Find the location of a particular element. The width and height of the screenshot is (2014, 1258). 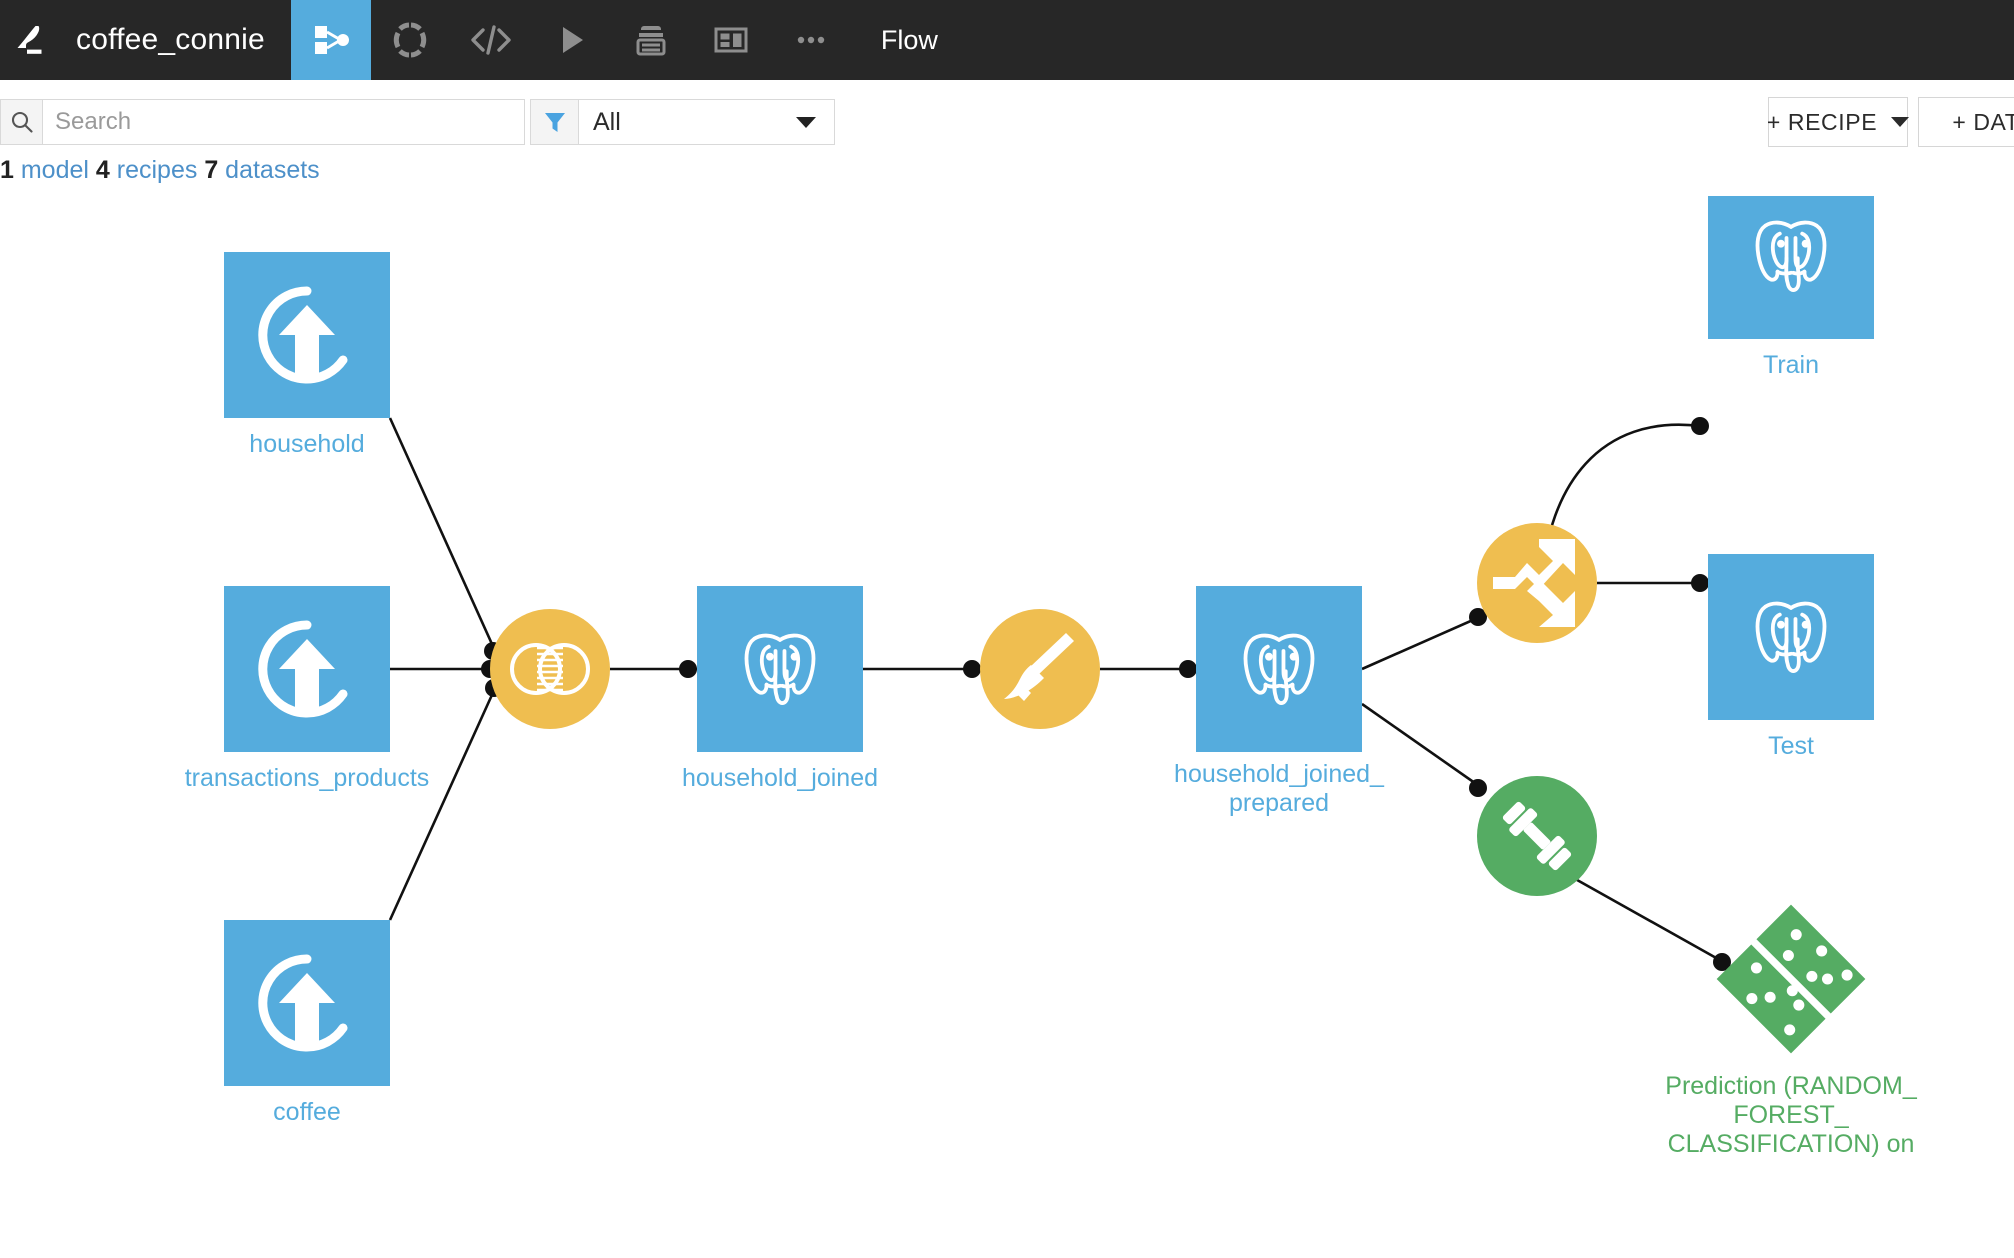

play-triangle-icon is located at coordinates (572, 40).